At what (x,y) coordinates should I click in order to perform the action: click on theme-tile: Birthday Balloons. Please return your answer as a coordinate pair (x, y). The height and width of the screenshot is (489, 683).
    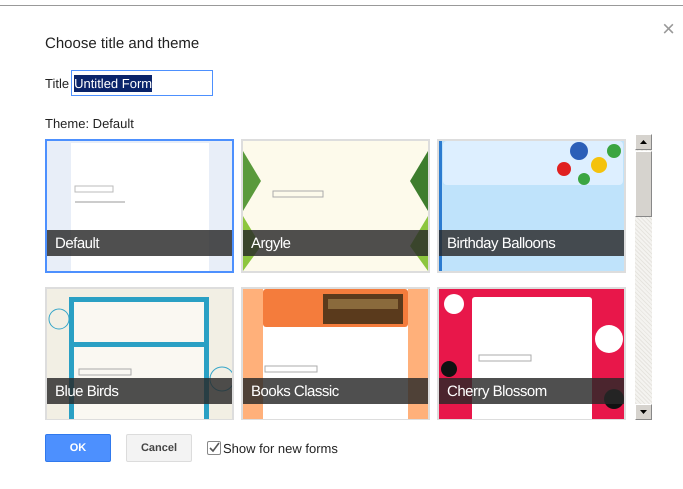
    Looking at the image, I should click on (531, 206).